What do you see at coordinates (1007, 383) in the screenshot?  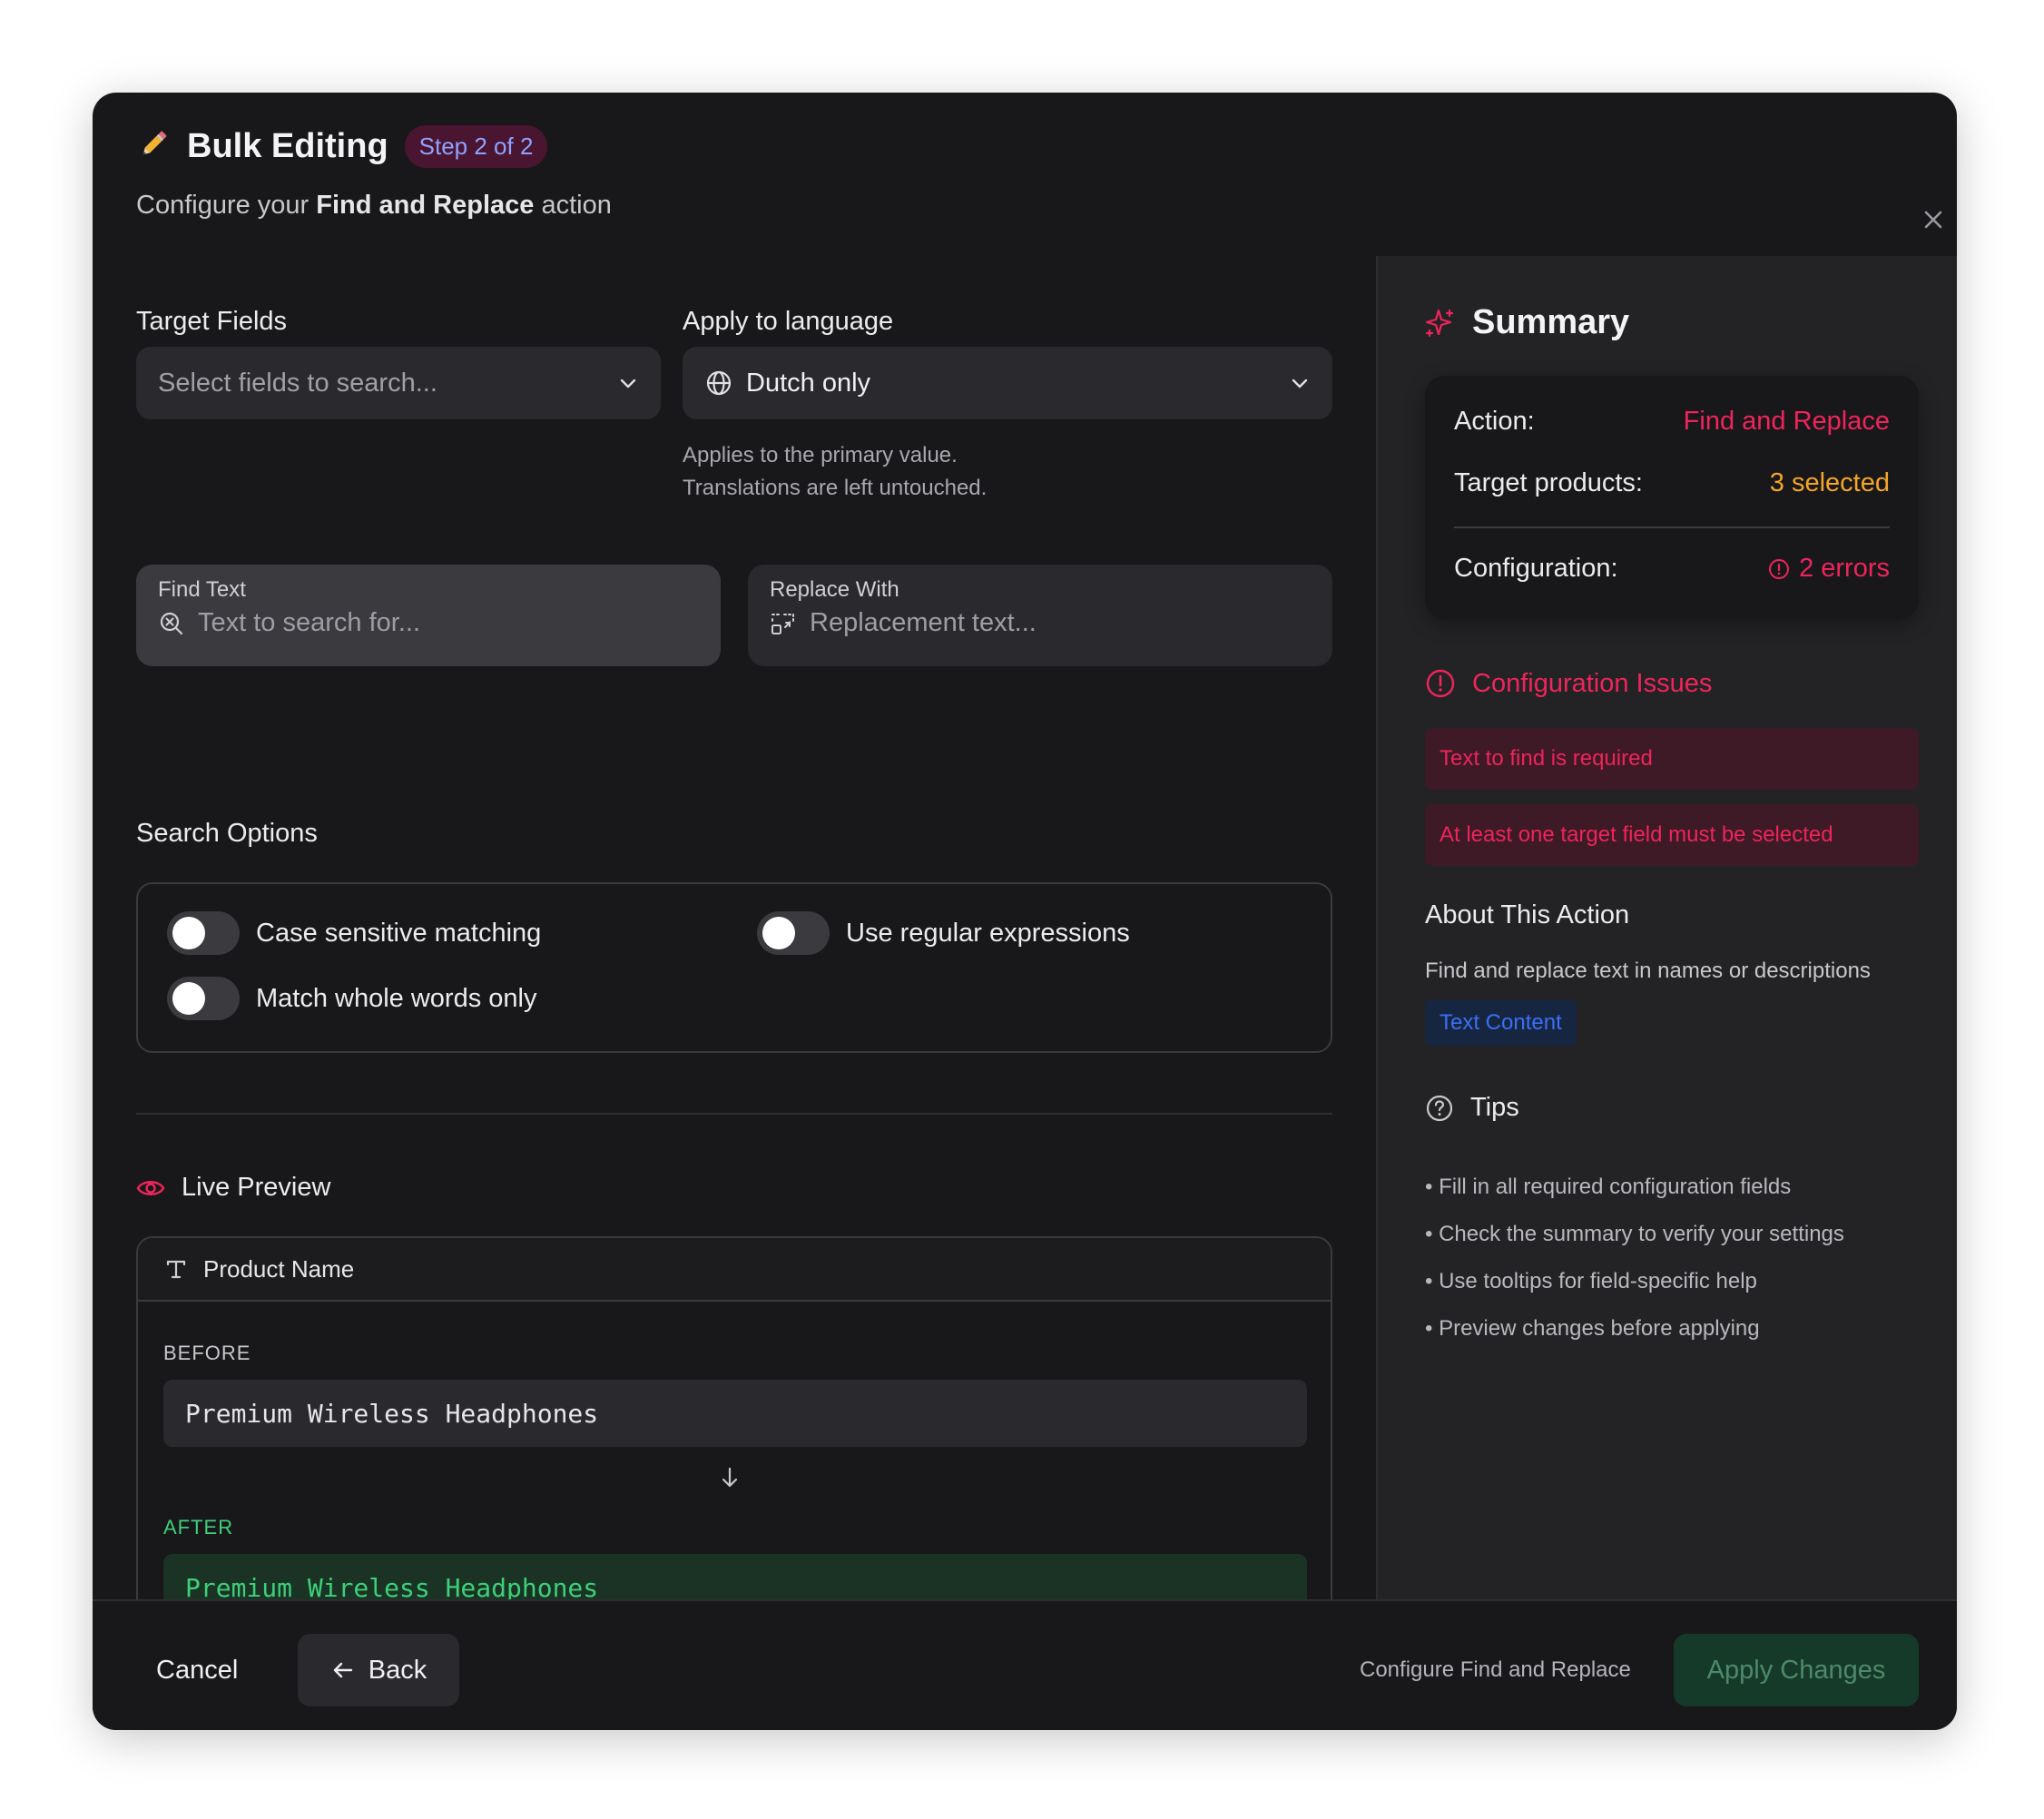 I see `language-select: Dutch only` at bounding box center [1007, 383].